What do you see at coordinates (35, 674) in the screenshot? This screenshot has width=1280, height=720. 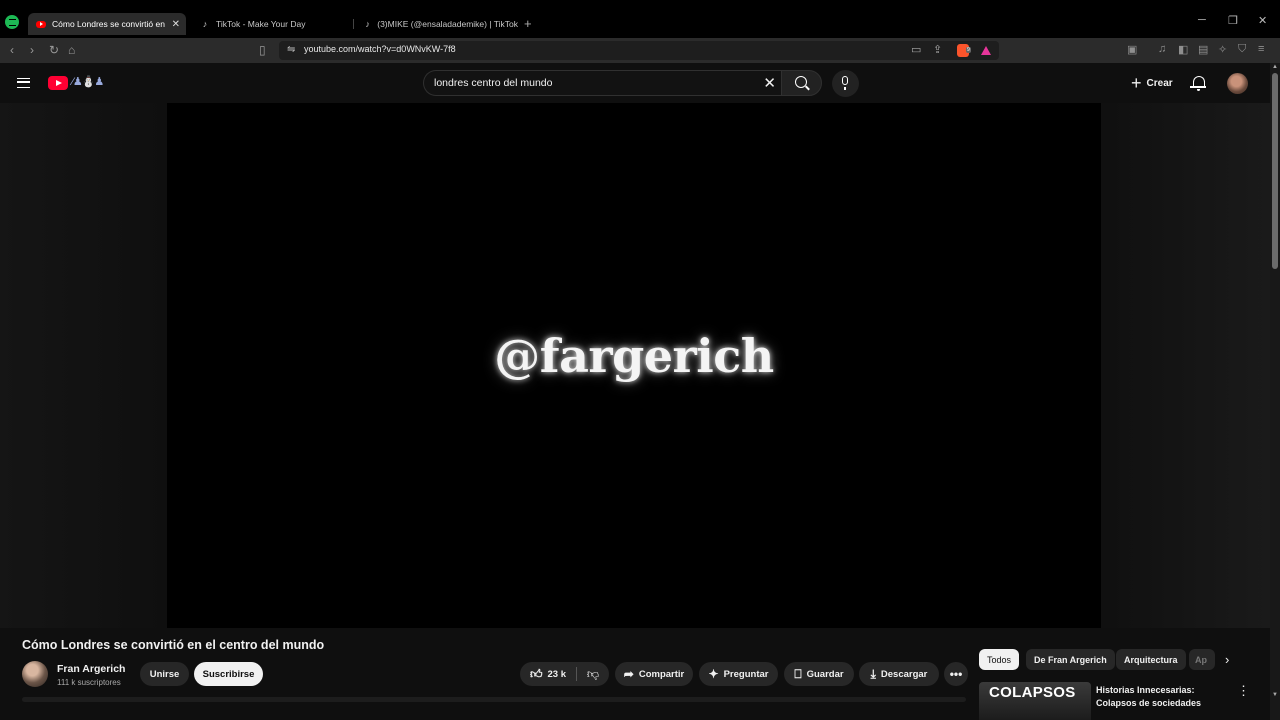 I see `channel-avatar` at bounding box center [35, 674].